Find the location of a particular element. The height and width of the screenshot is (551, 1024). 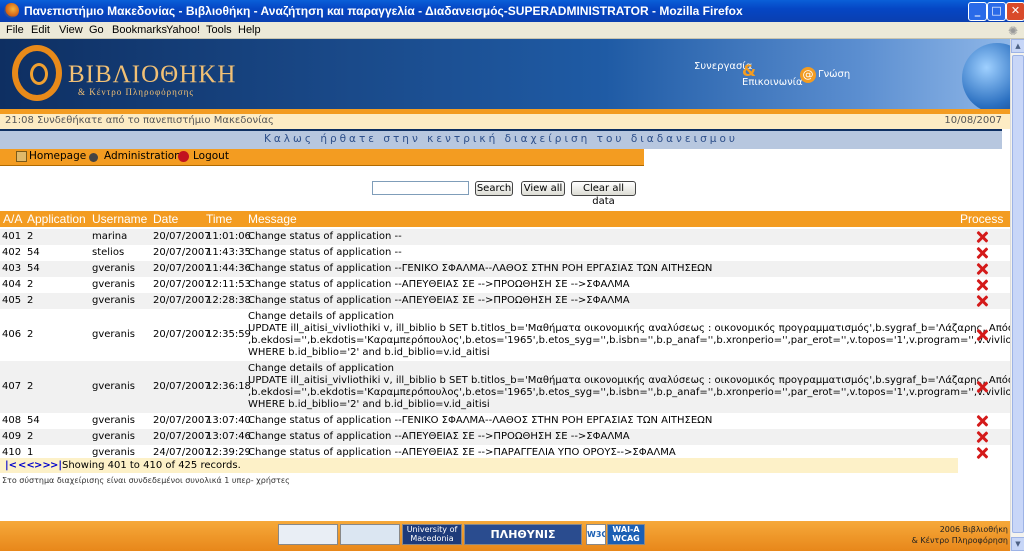

scroll-down-icon: ▼ is located at coordinates (1017, 544).